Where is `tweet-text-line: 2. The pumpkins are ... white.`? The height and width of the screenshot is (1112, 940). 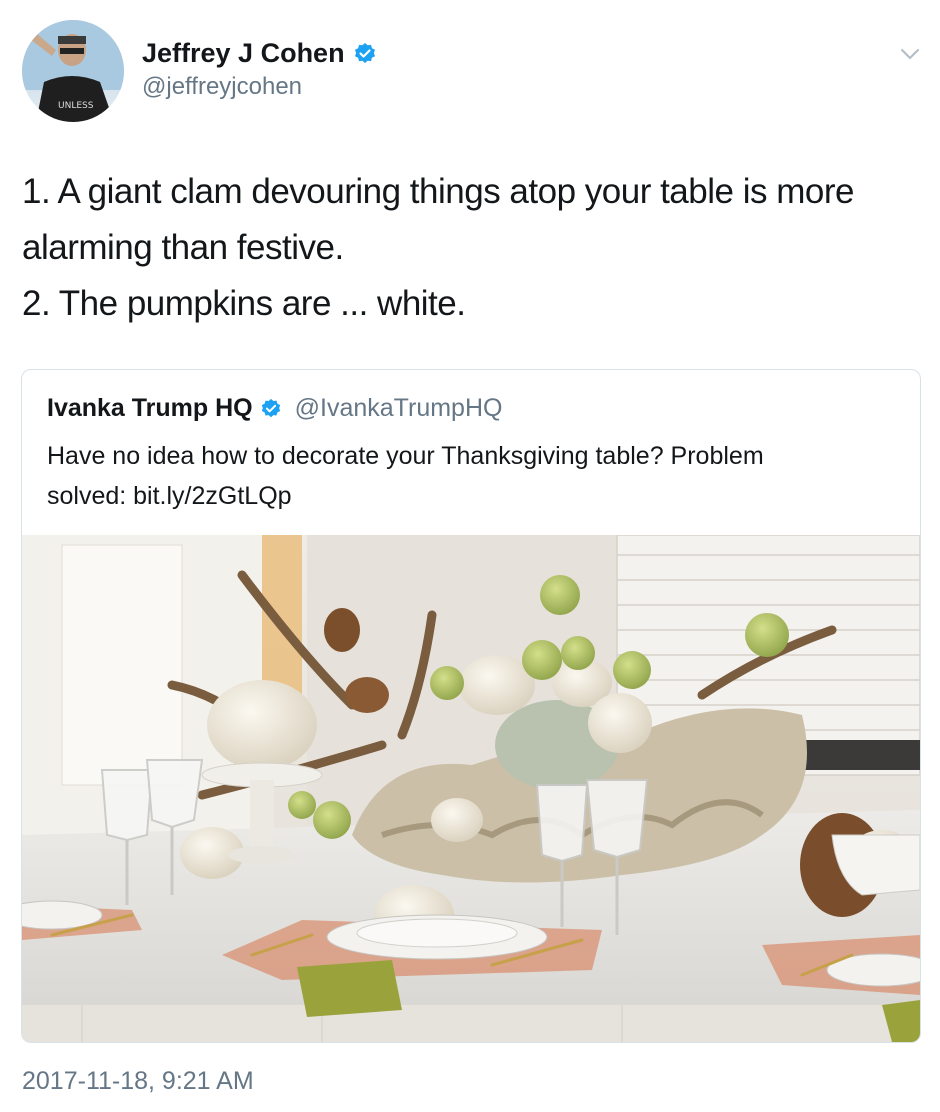
tweet-text-line: 2. The pumpkins are ... white. is located at coordinates (244, 303).